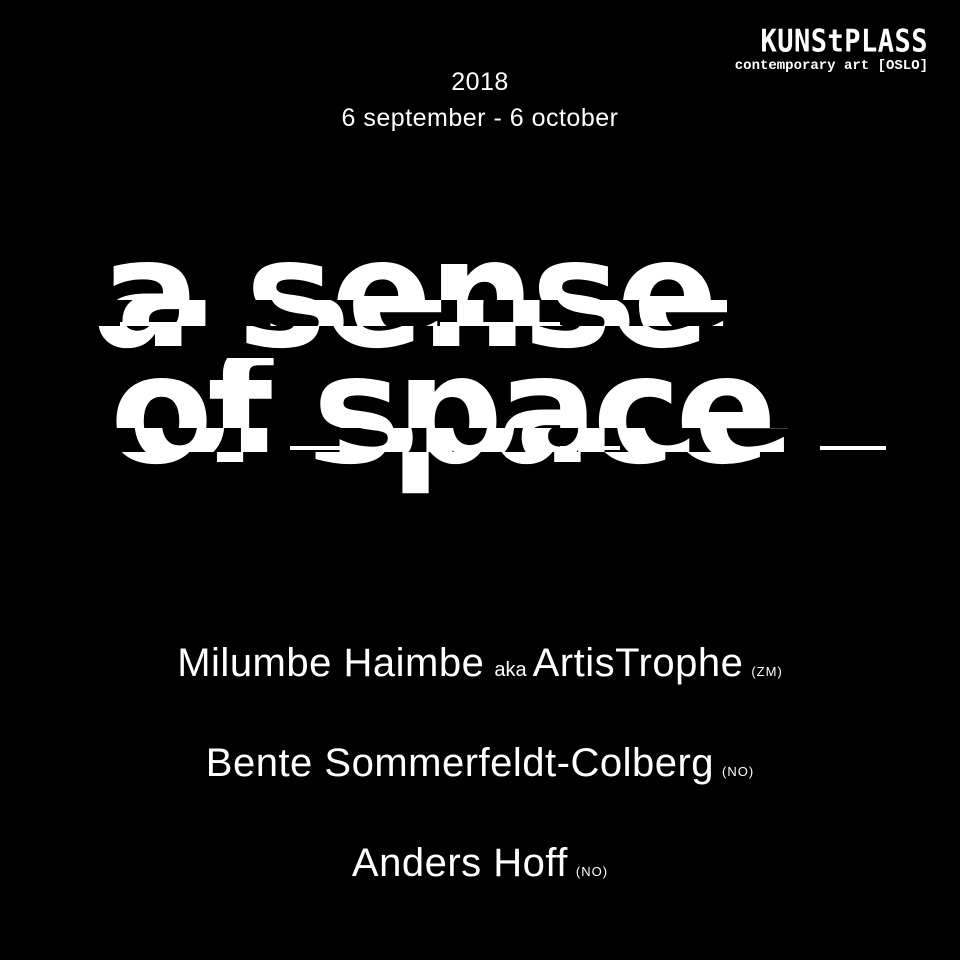 This screenshot has width=960, height=960. I want to click on artist-row: Anders Hoff (NO), so click(480, 882).